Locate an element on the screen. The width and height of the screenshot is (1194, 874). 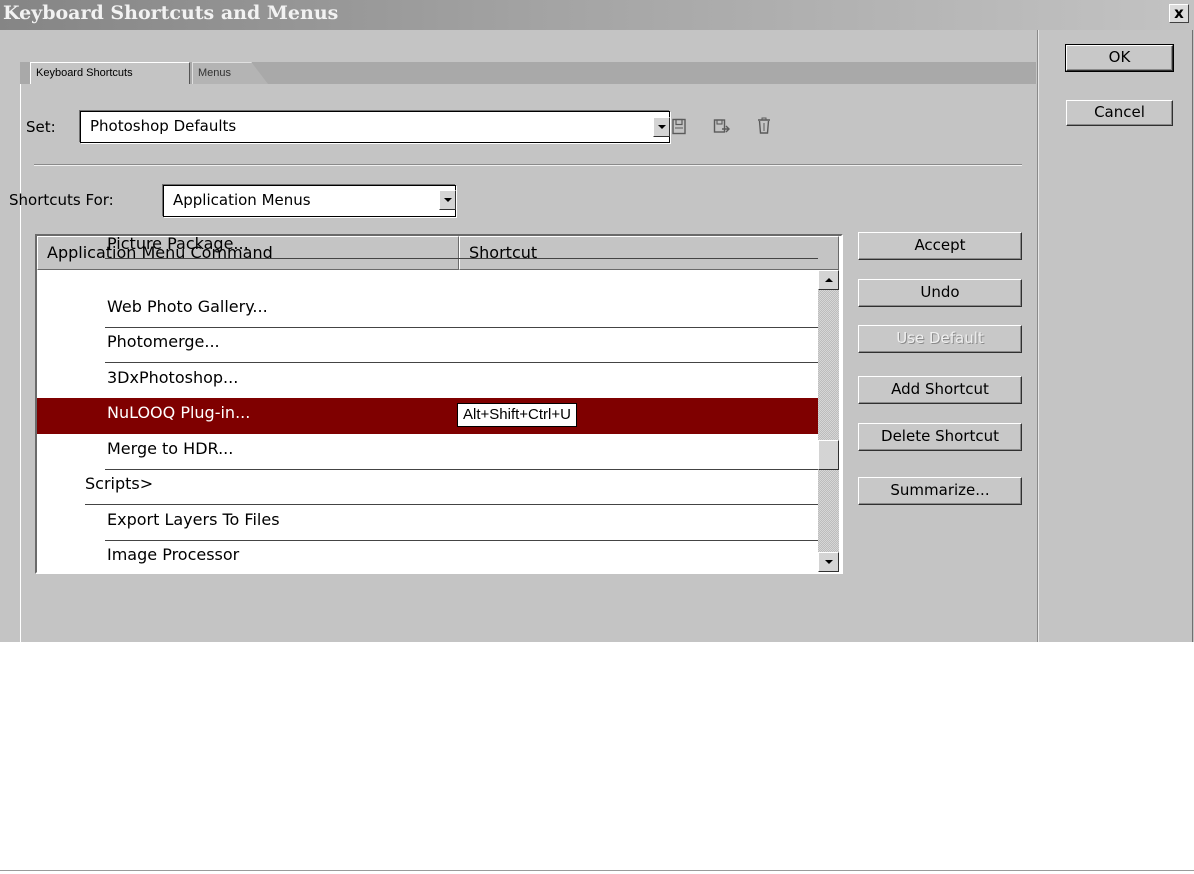
delete-set-button is located at coordinates (764, 126).